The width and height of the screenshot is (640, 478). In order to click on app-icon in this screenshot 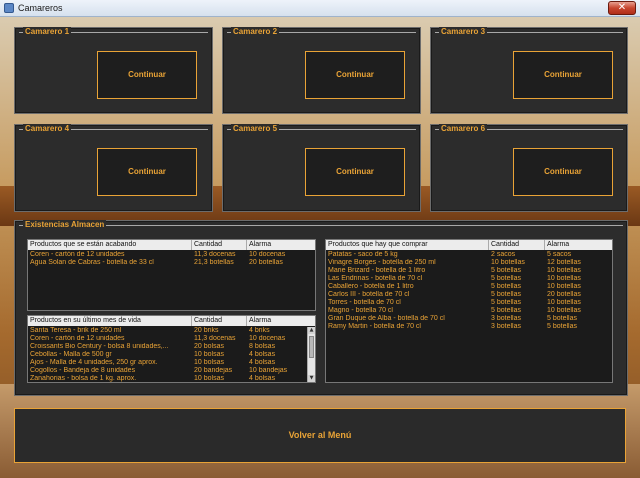, I will do `click(9, 8)`.